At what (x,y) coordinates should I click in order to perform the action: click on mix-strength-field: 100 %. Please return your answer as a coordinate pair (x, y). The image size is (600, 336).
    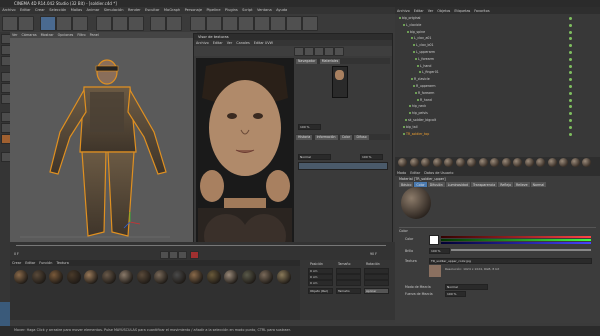
    Looking at the image, I should click on (455, 294).